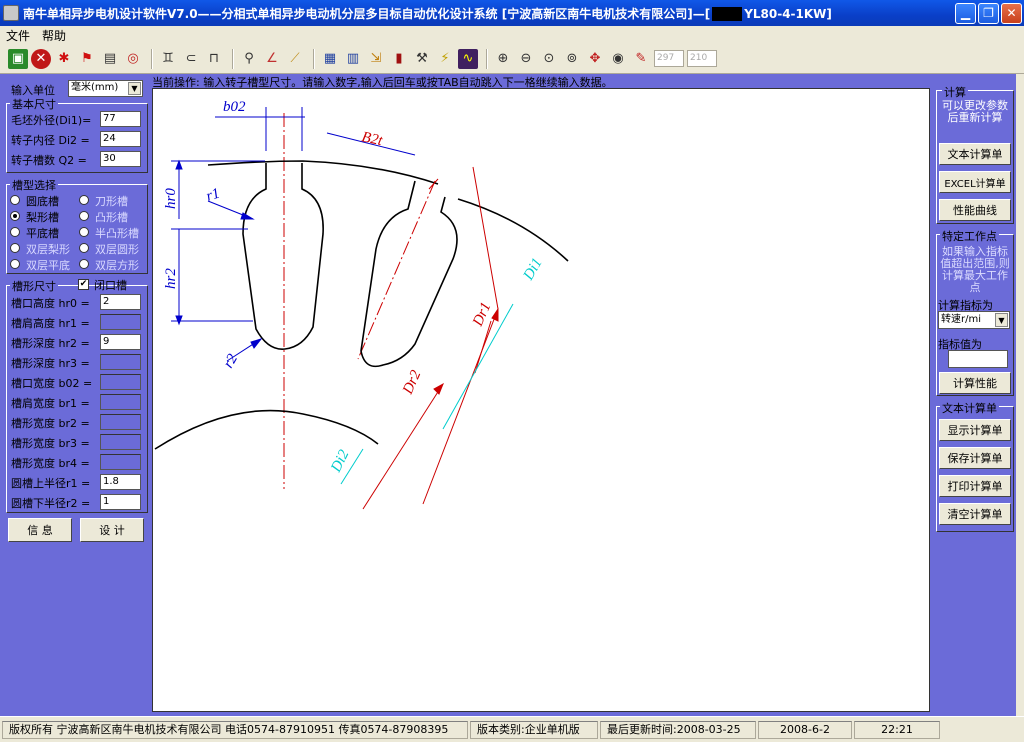 The width and height of the screenshot is (1024, 742). Describe the element at coordinates (513, 230) in the screenshot. I see `rotor-outer-arc` at that location.